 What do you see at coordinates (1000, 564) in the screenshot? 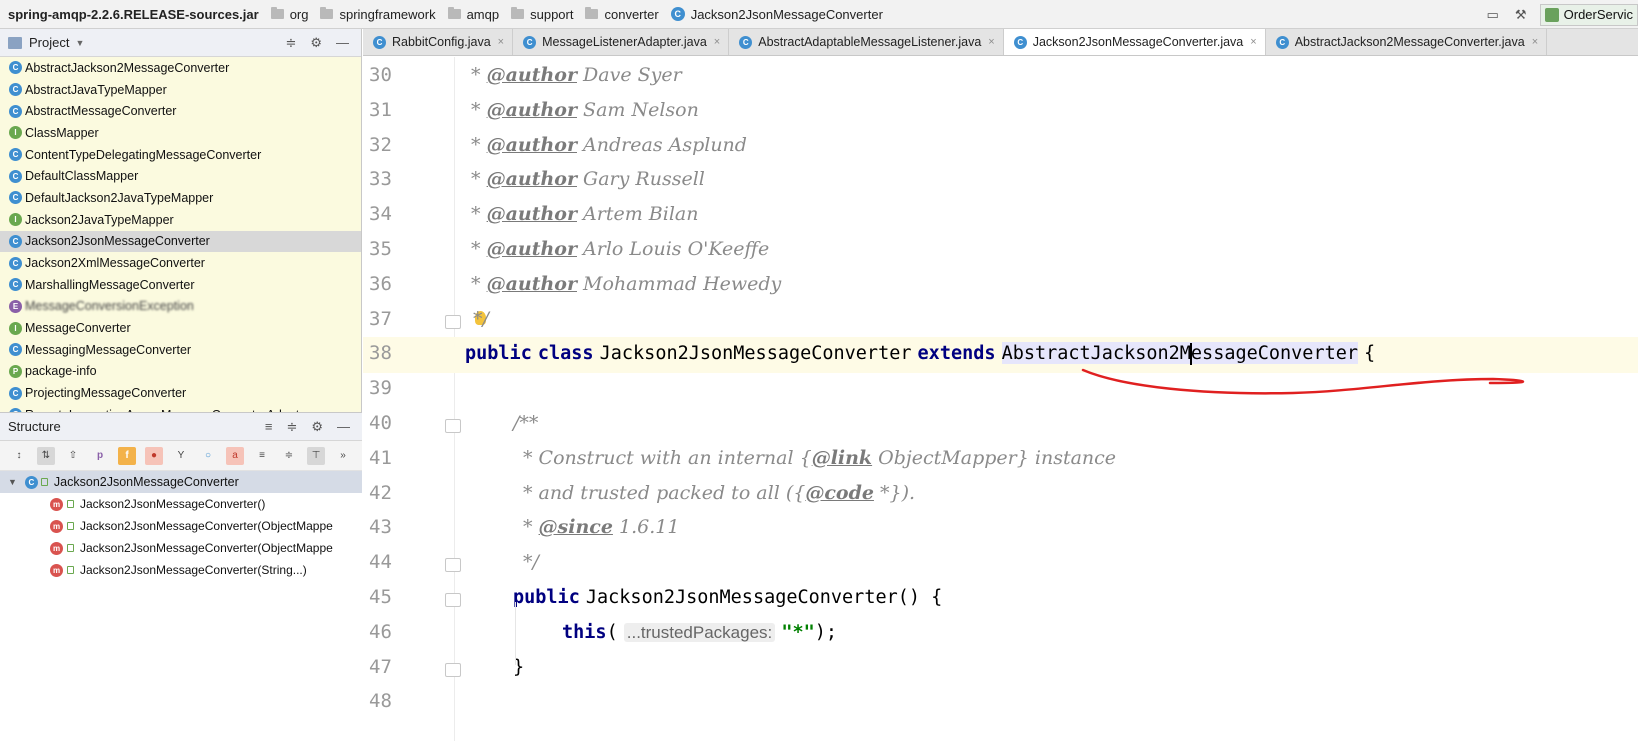
I see `code-line: 44 */` at bounding box center [1000, 564].